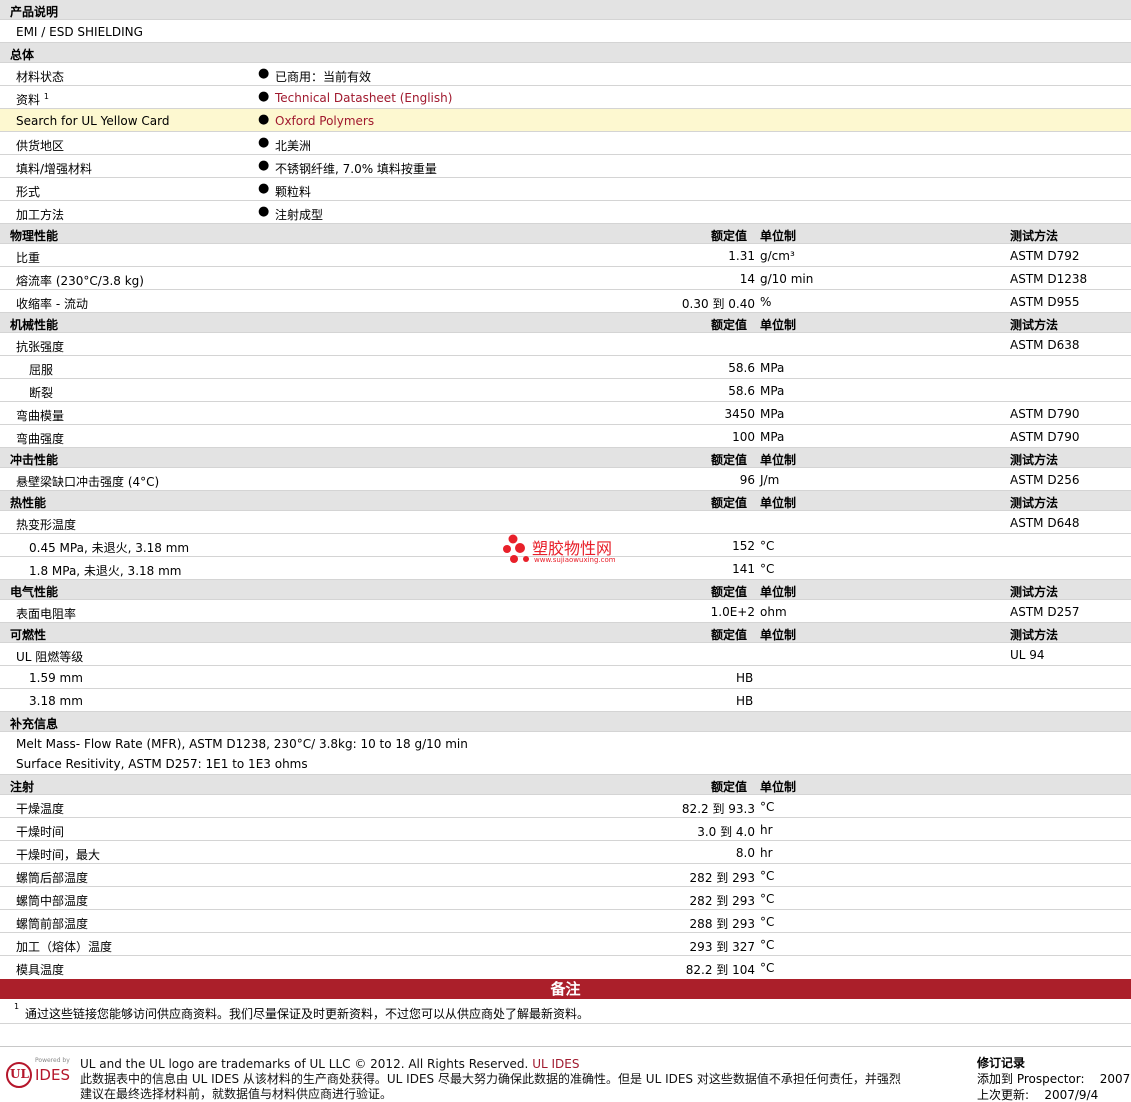  What do you see at coordinates (28, 100) in the screenshot?
I see `label-text: 资料` at bounding box center [28, 100].